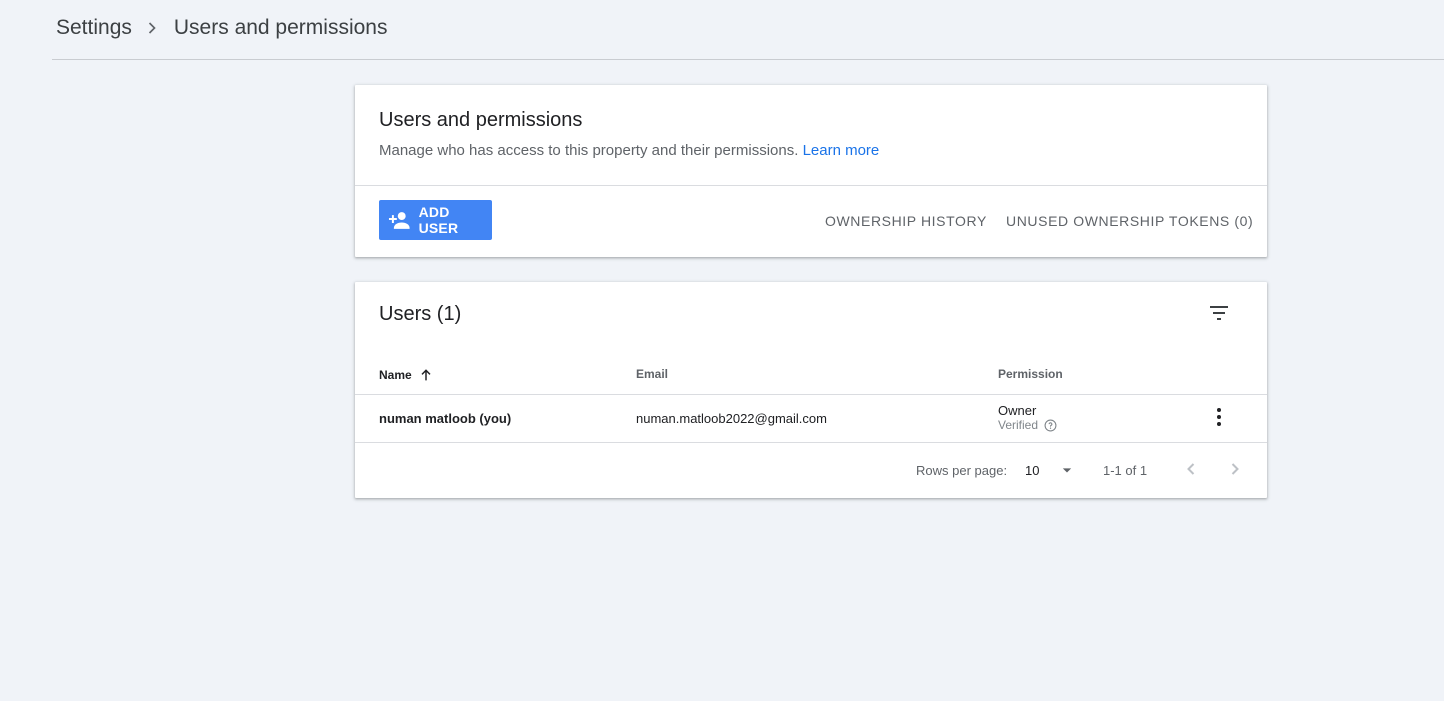 The image size is (1444, 701). Describe the element at coordinates (1125, 470) in the screenshot. I see `pagination-range: 1-1 of 1` at that location.